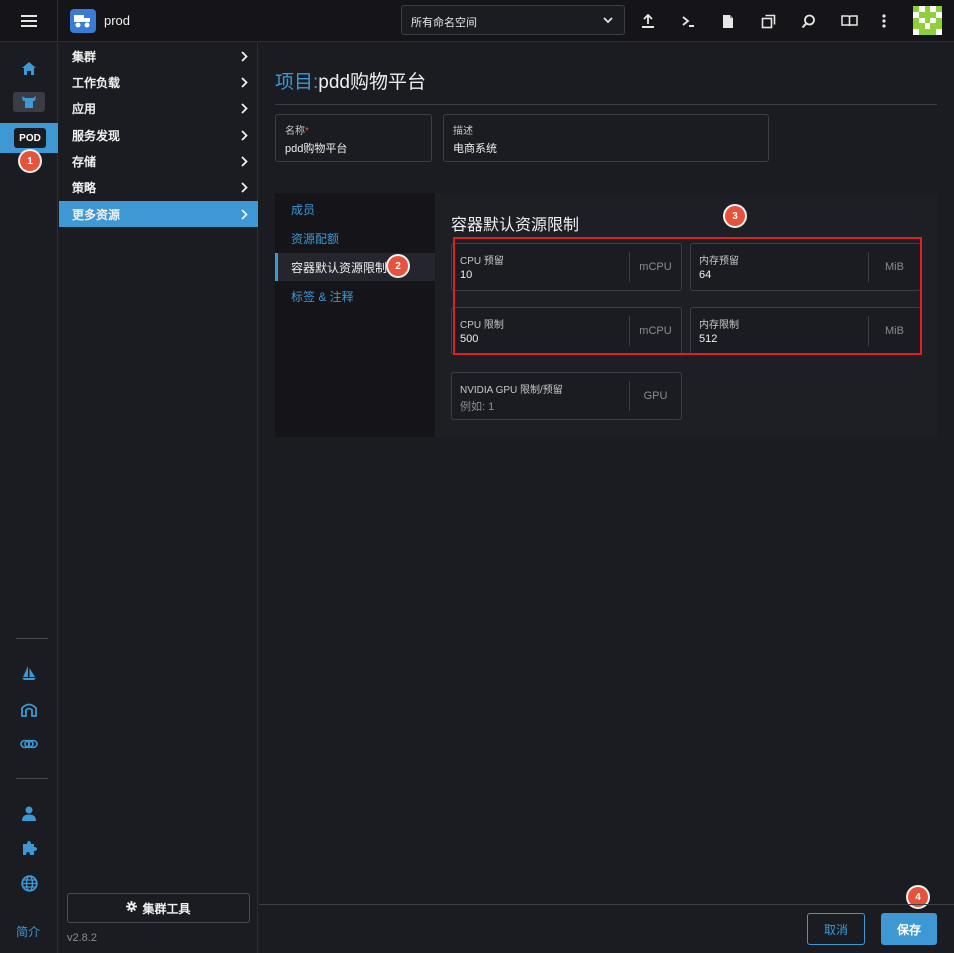 This screenshot has width=954, height=953. What do you see at coordinates (29, 848) in the screenshot?
I see `extensions-puzzle-icon` at bounding box center [29, 848].